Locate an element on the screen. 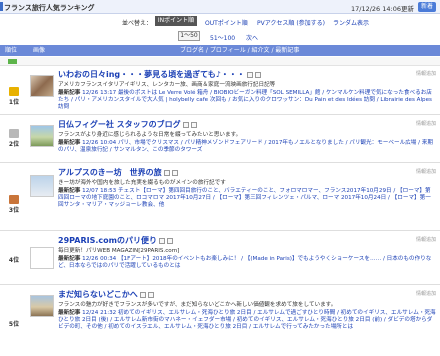 The width and height of the screenshot is (440, 356). rank-number: 5位 is located at coordinates (14, 324).